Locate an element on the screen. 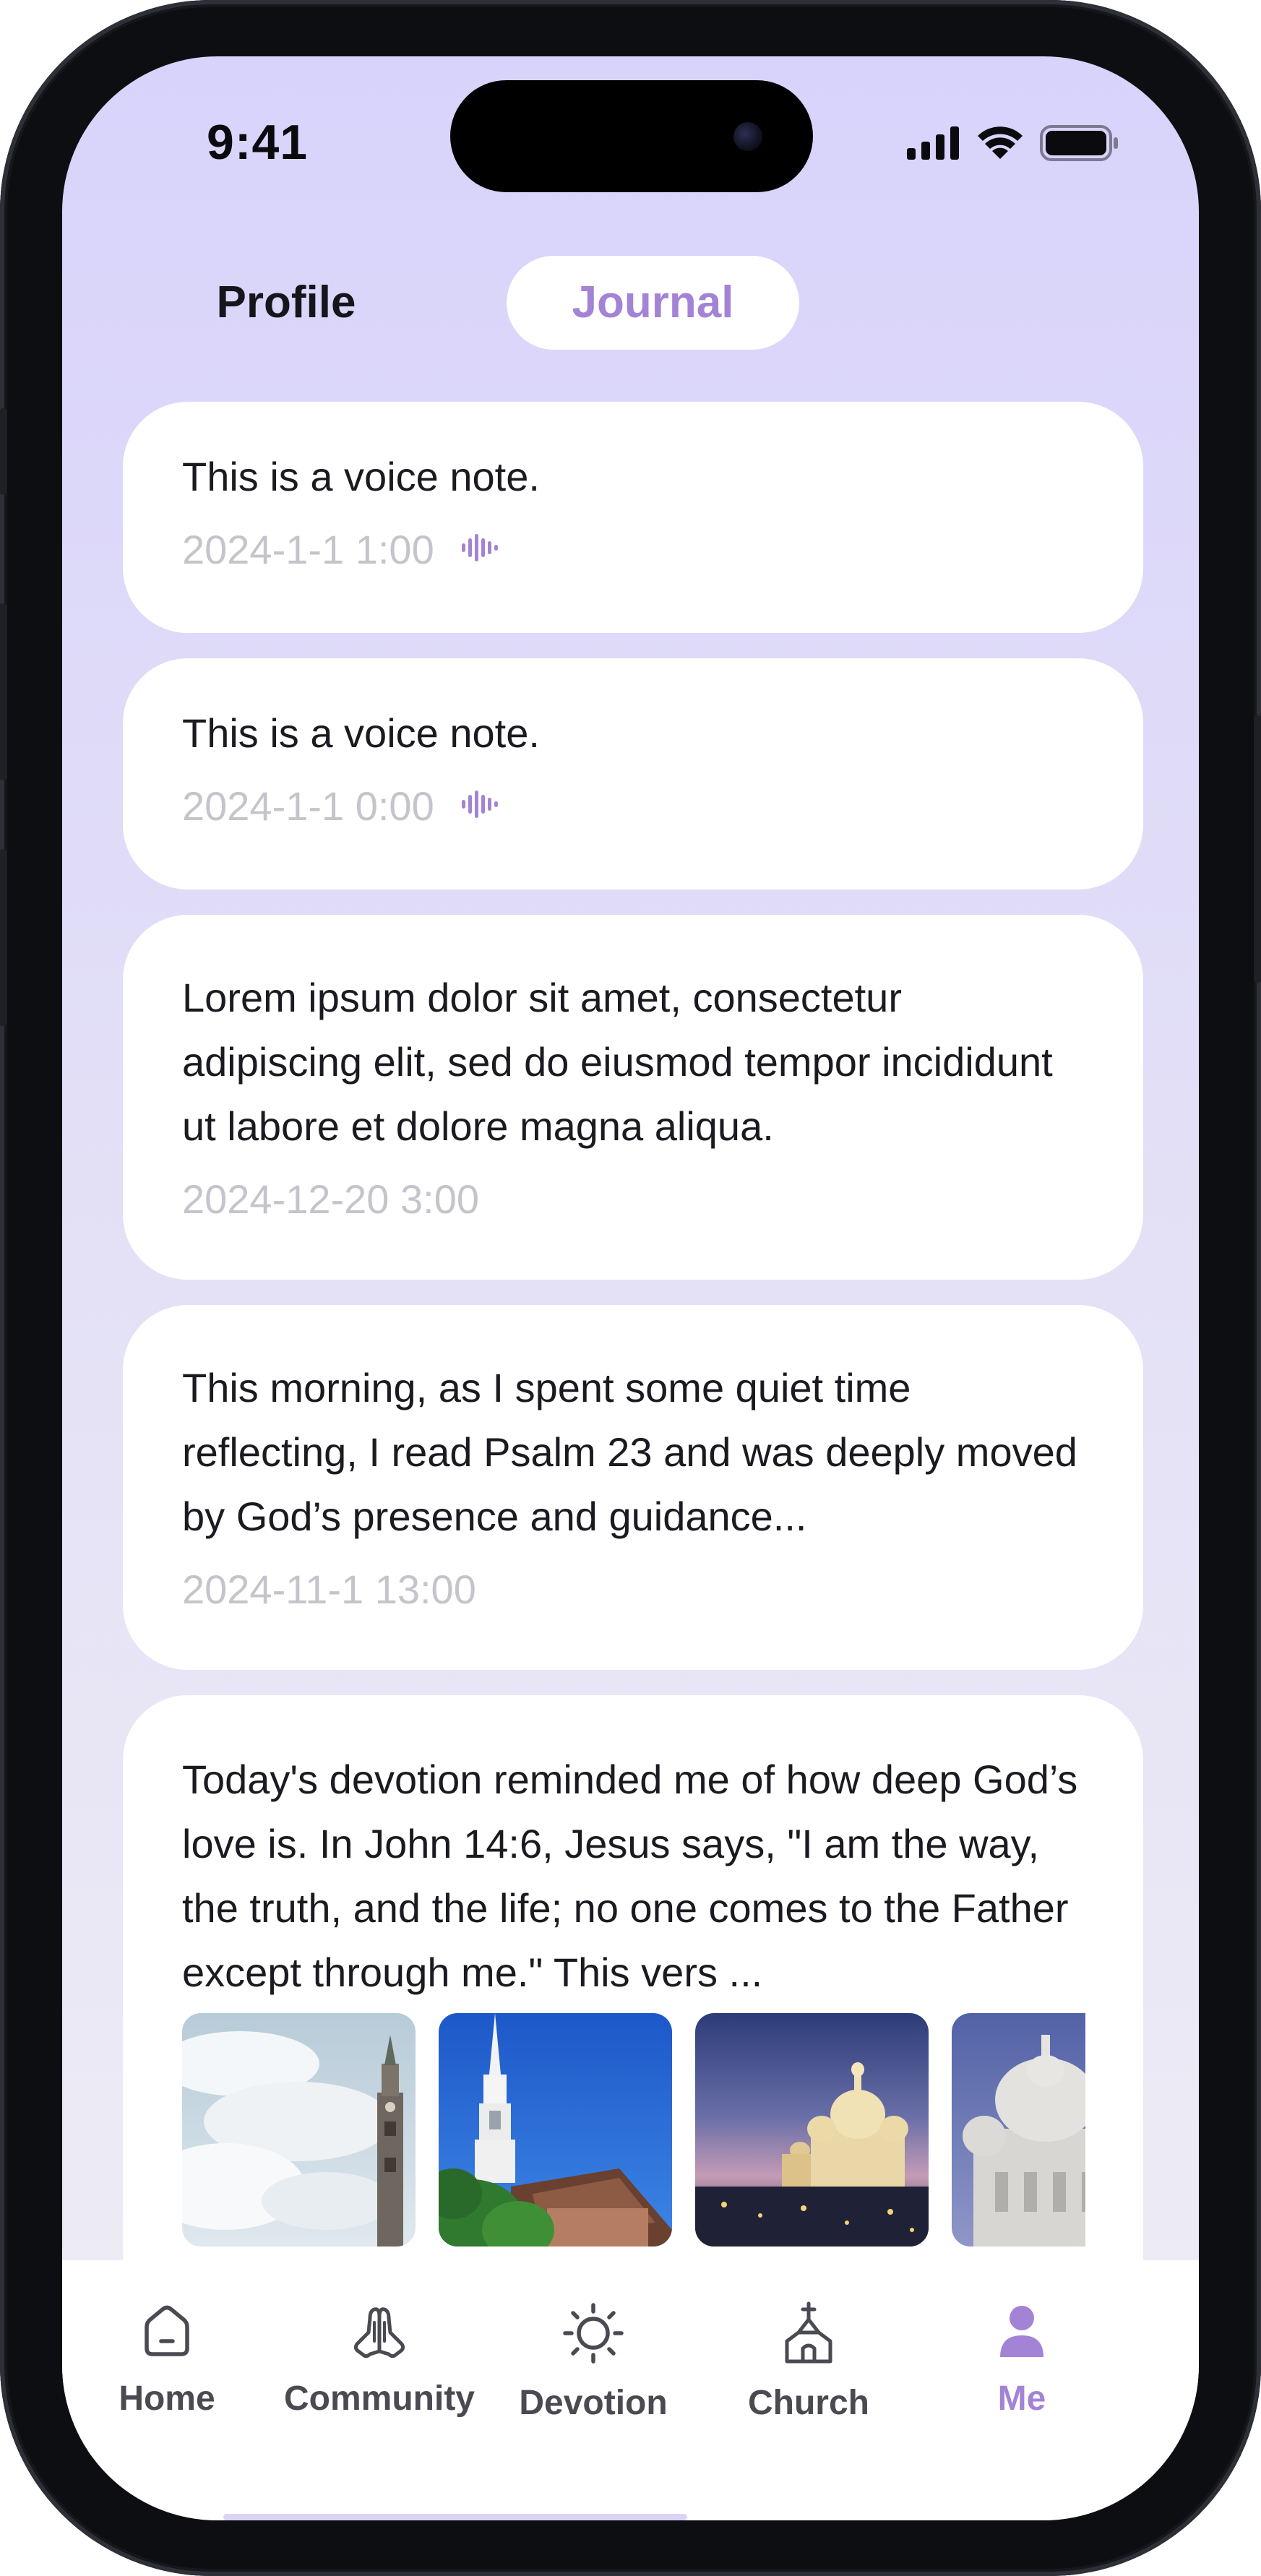 This screenshot has height=2576, width=1261. nav-label-church: Church is located at coordinates (808, 2403).